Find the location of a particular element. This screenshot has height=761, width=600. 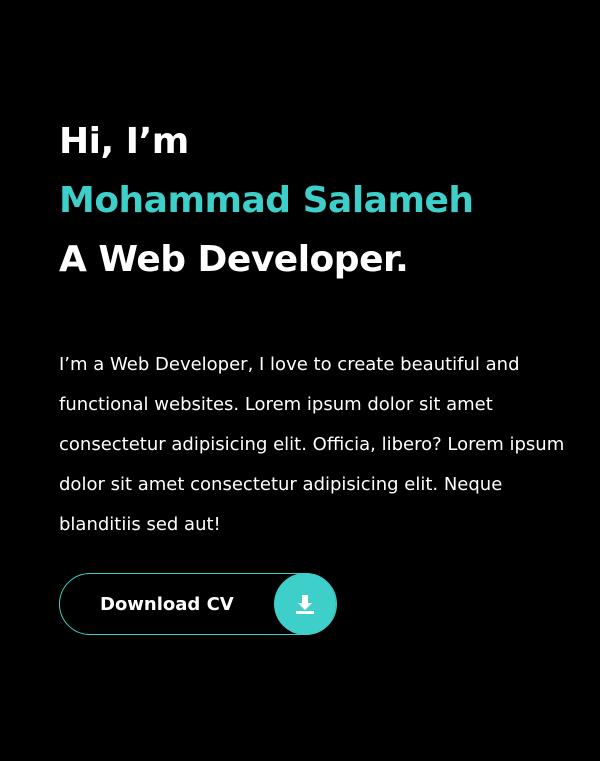

role-text: A Web Developer. is located at coordinates (234, 259).